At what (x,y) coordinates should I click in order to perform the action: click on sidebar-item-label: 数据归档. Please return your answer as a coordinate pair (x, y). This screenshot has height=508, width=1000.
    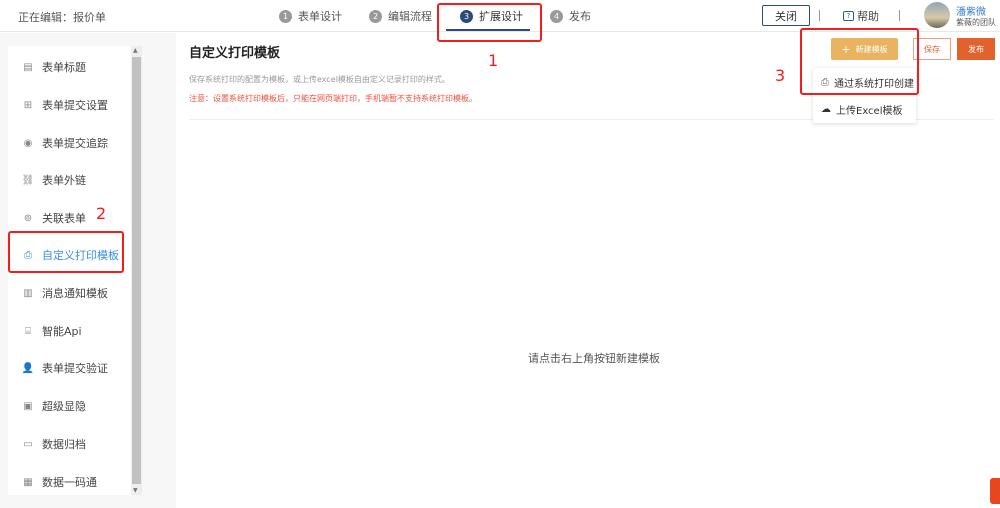
    Looking at the image, I should click on (64, 444).